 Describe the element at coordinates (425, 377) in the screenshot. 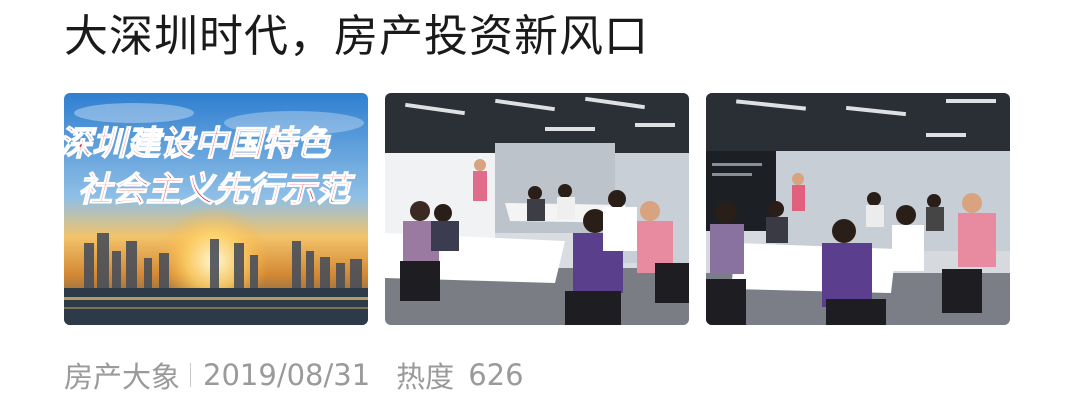

I see `heat-label: 热度` at that location.